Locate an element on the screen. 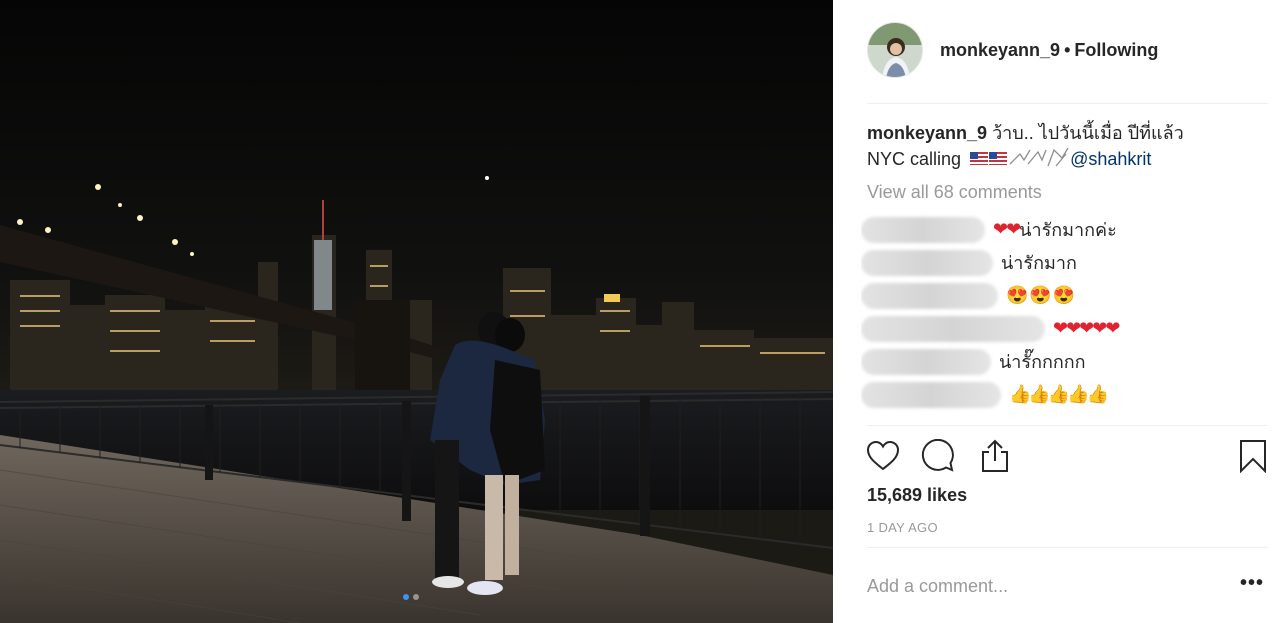 This screenshot has height=623, width=1280. share-button is located at coordinates (995, 456).